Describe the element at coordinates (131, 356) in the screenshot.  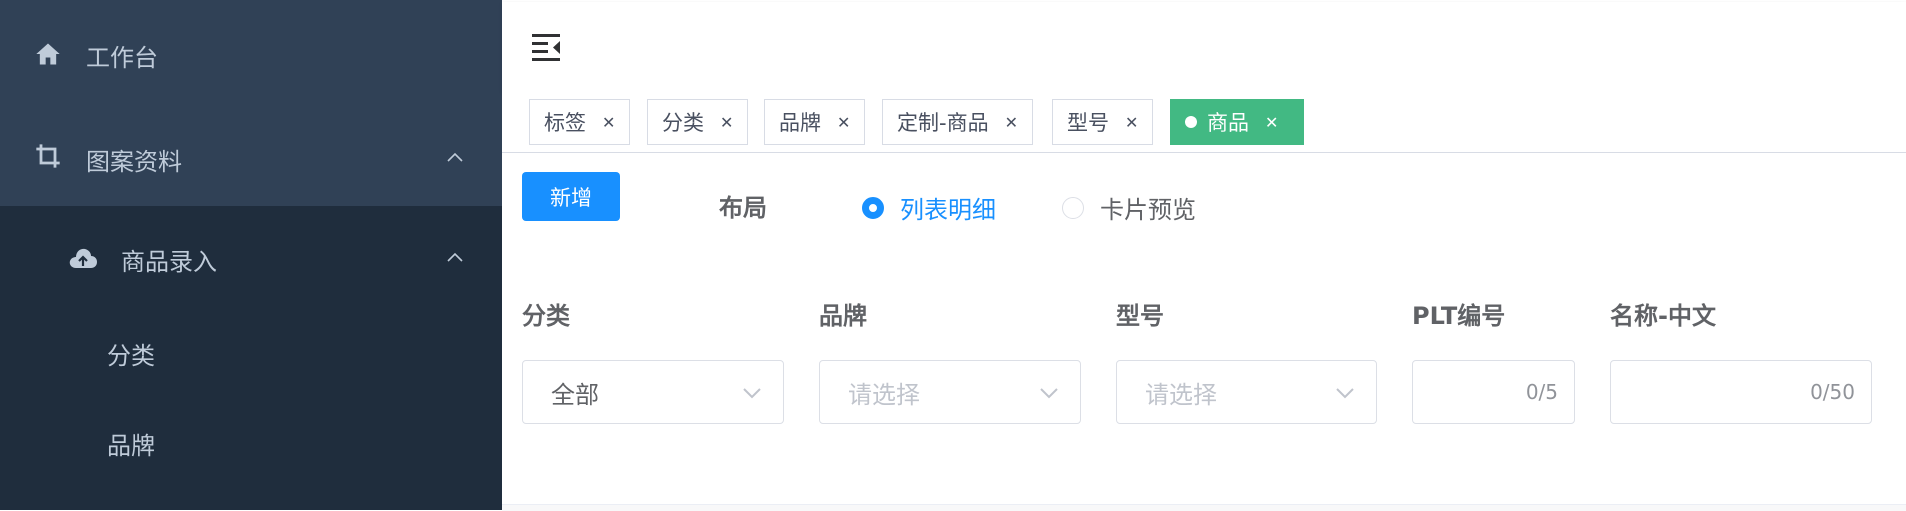
I see `sidebar-item-label: 分类` at that location.